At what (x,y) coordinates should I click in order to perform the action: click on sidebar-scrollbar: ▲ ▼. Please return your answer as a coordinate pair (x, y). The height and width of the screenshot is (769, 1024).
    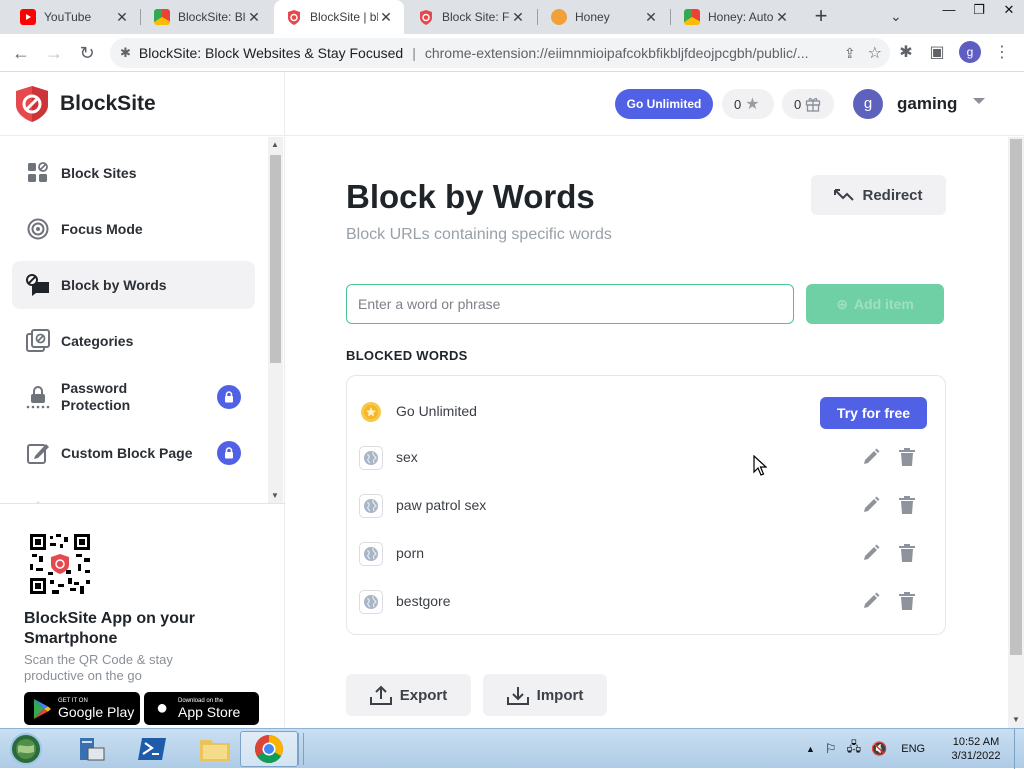
    Looking at the image, I should click on (275, 320).